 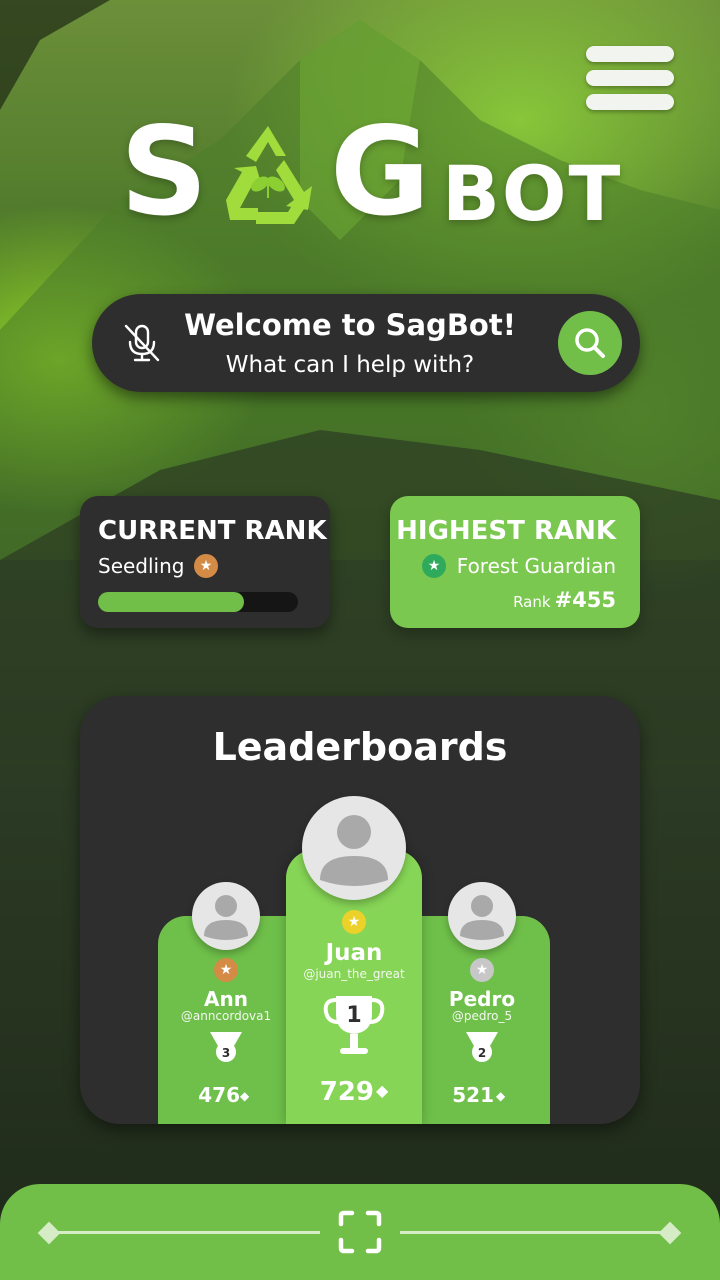 I want to click on bronze-medal-icon: 3, so click(x=226, y=1047).